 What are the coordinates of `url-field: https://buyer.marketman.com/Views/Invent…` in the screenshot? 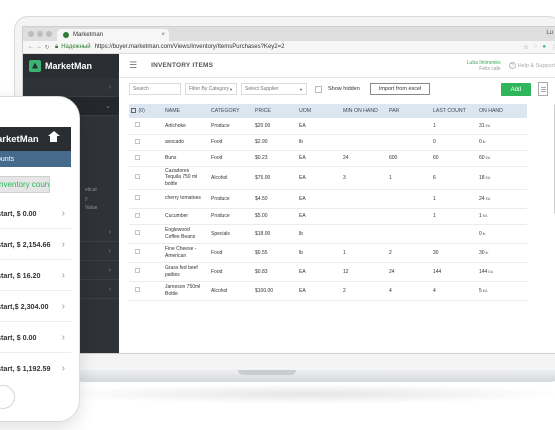 It's located at (190, 47).